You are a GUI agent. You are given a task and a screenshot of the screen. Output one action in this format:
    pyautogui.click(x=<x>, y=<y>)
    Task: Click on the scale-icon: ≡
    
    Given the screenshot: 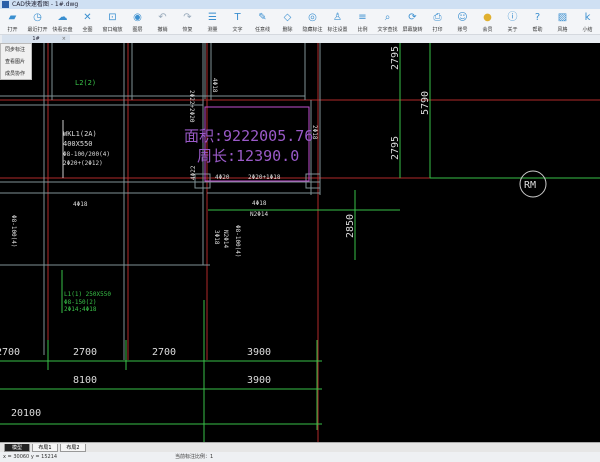 What is the action you would take?
    pyautogui.click(x=362, y=17)
    